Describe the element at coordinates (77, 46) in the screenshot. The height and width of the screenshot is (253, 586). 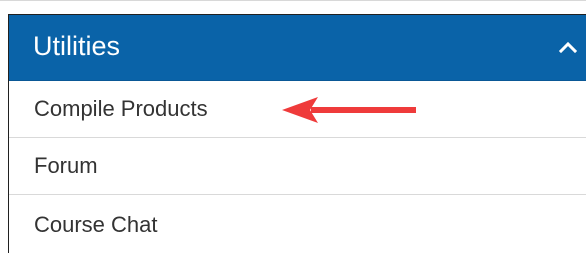
I see `utilities-title: Utilities` at that location.